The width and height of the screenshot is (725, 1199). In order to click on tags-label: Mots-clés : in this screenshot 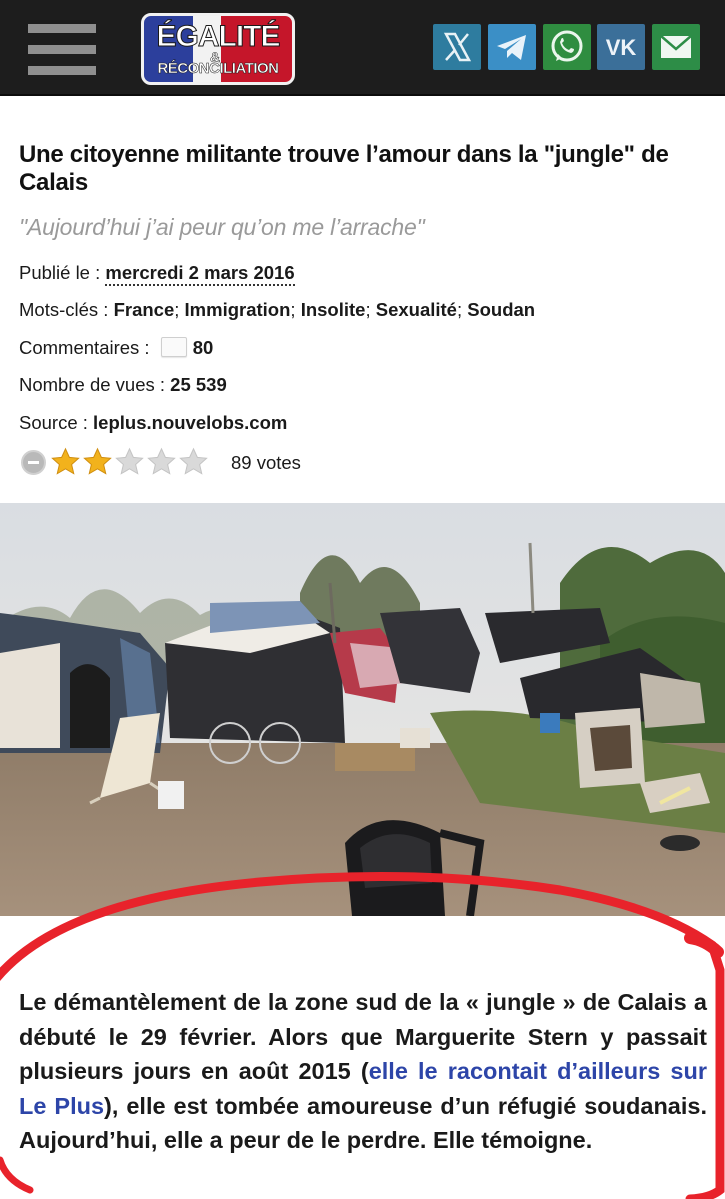, I will do `click(66, 309)`.